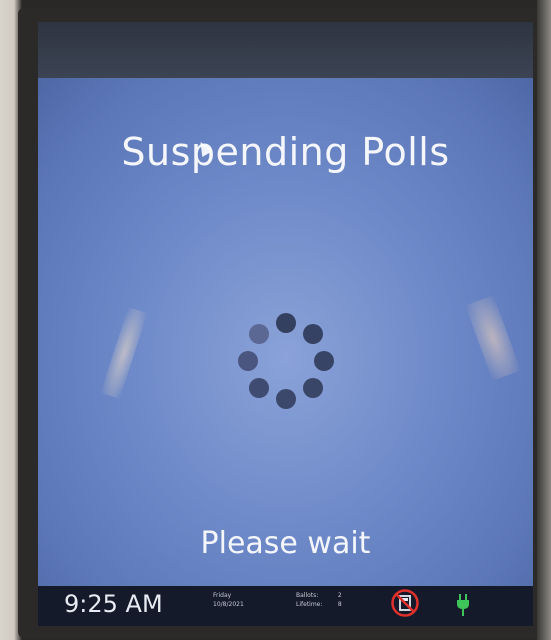 This screenshot has height=640, width=551. What do you see at coordinates (113, 604) in the screenshot?
I see `clock-time: 9:25 AM` at bounding box center [113, 604].